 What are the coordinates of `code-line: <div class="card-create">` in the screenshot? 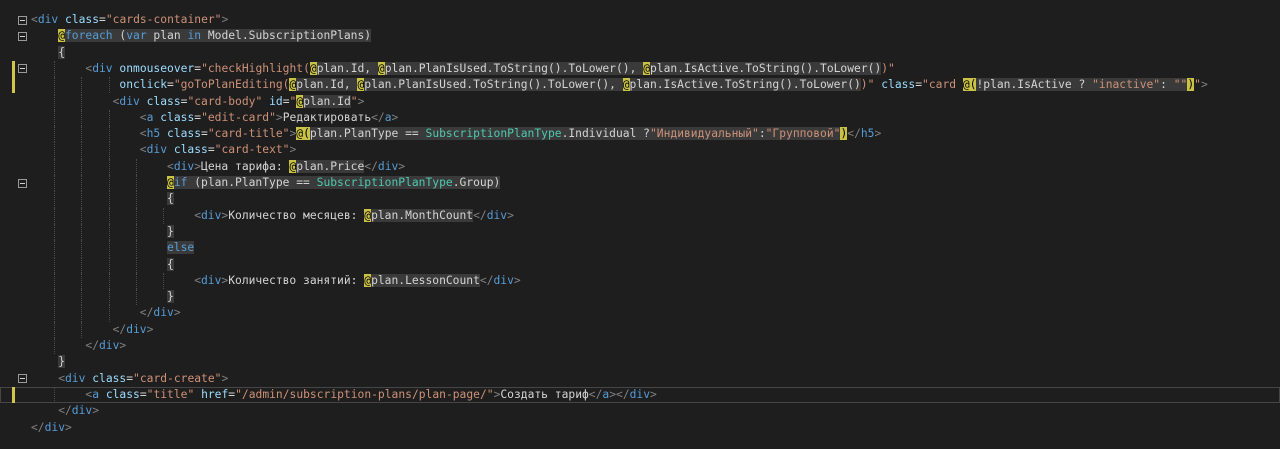 It's located at (640, 379).